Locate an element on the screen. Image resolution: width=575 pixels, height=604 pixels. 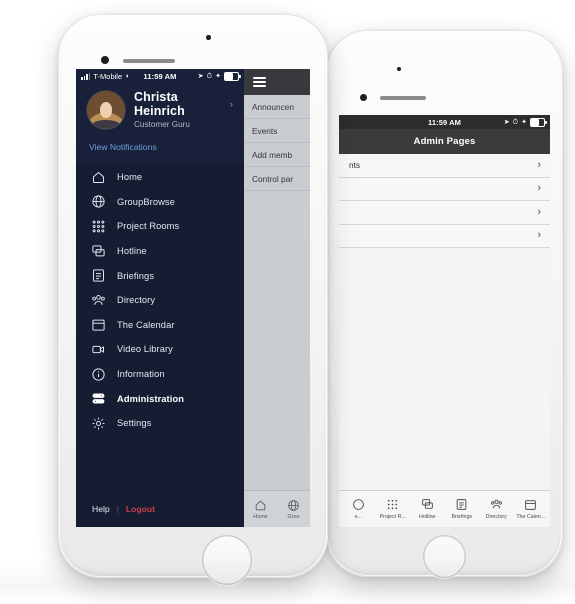
sidebar-item-briefings: Briefings is located at coordinates (160, 275).